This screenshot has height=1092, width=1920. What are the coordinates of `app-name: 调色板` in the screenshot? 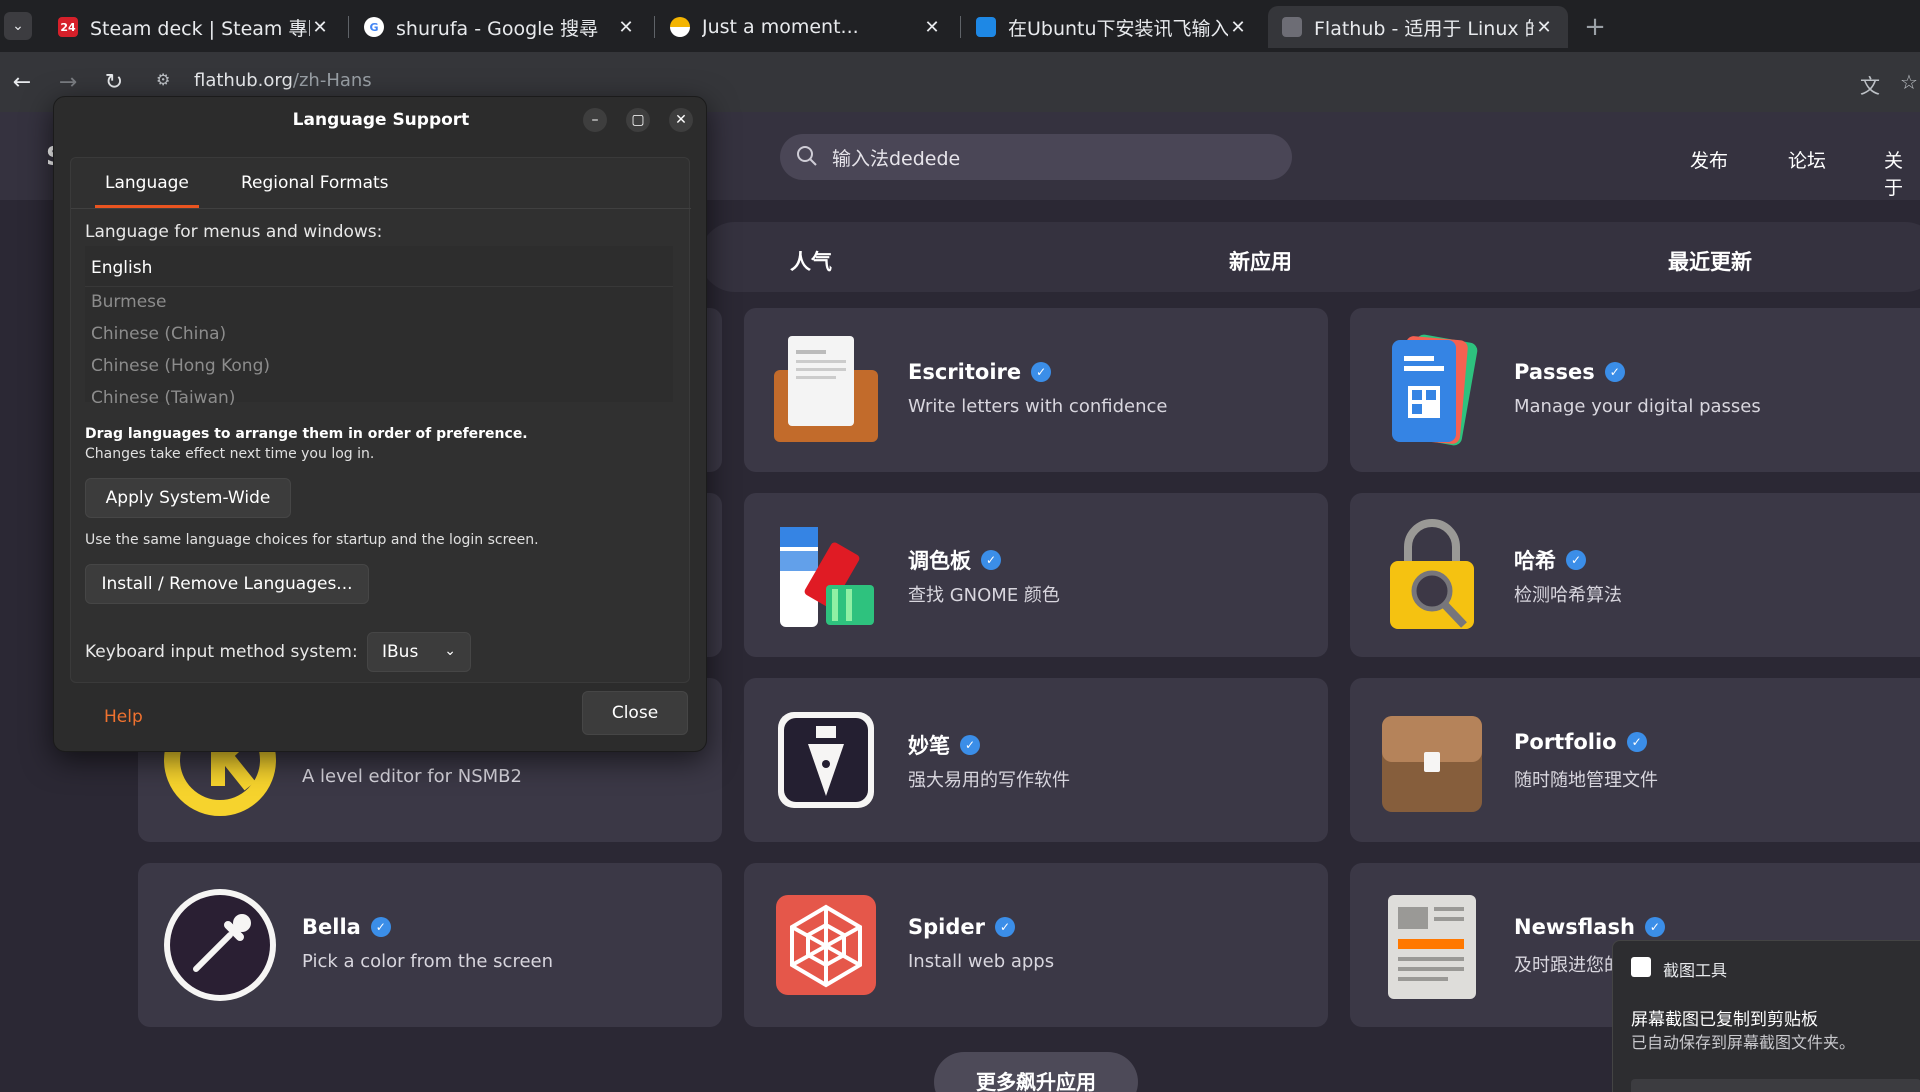 It's located at (939, 561).